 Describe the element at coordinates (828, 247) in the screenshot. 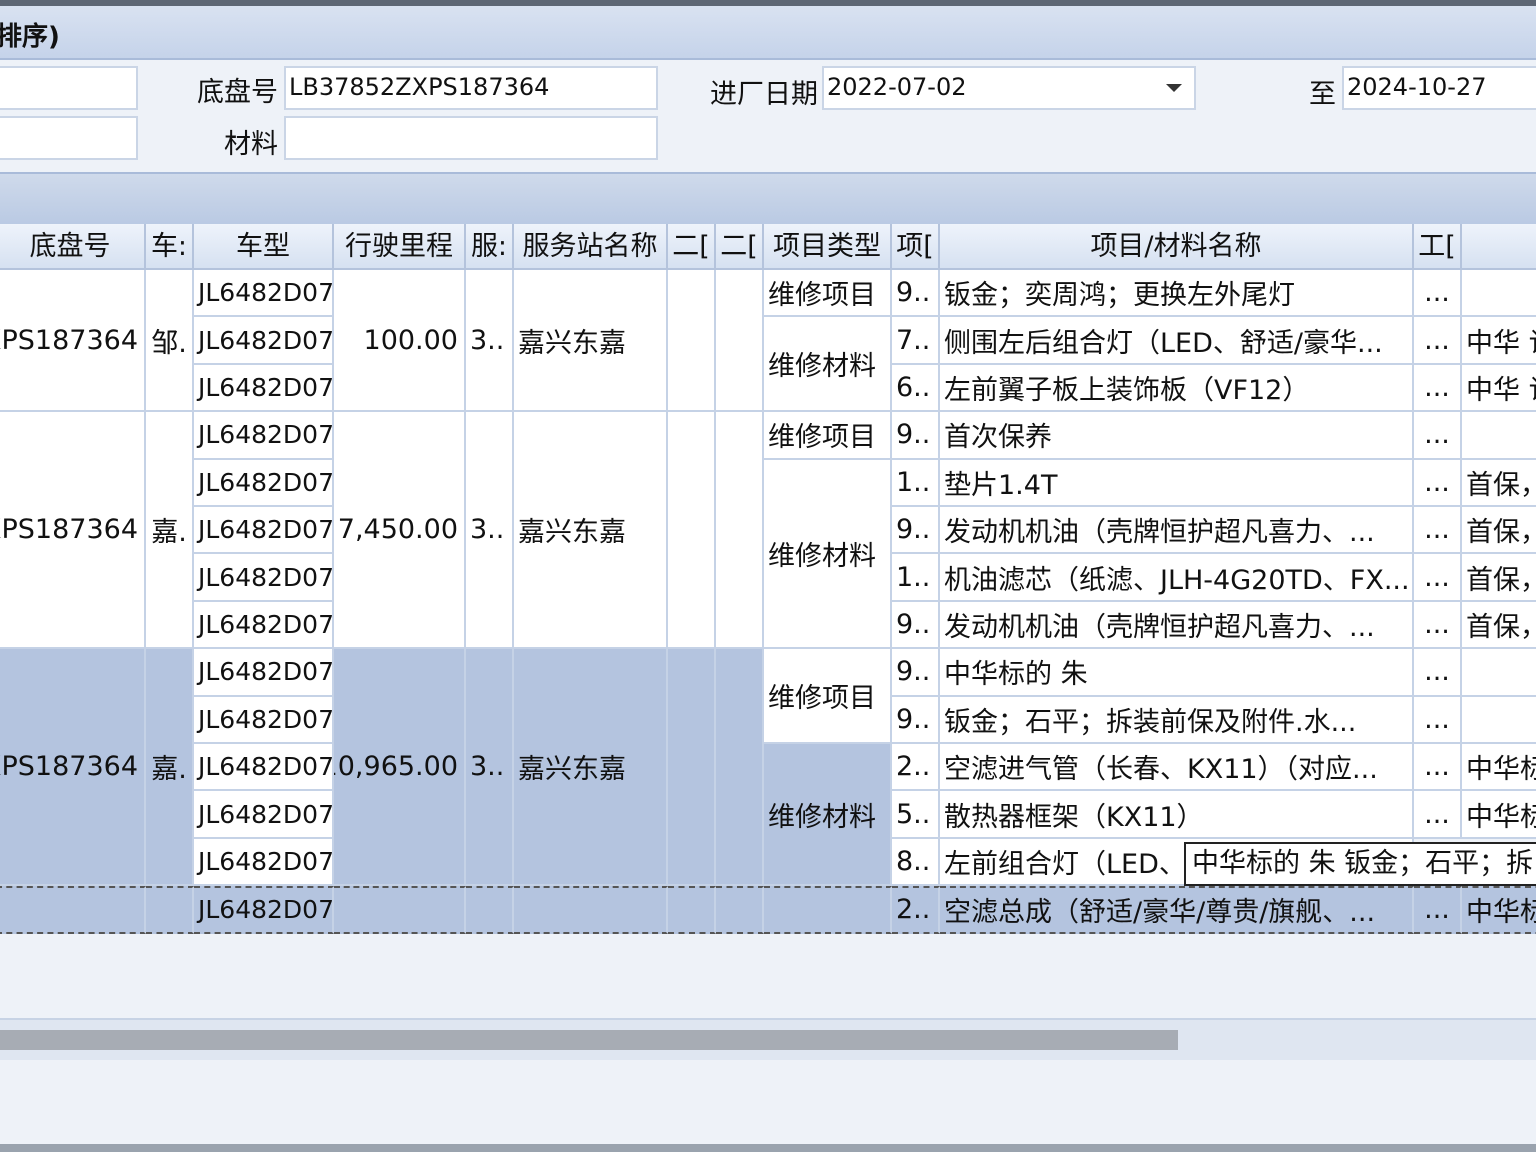

I see `column-header: 项目类型` at that location.